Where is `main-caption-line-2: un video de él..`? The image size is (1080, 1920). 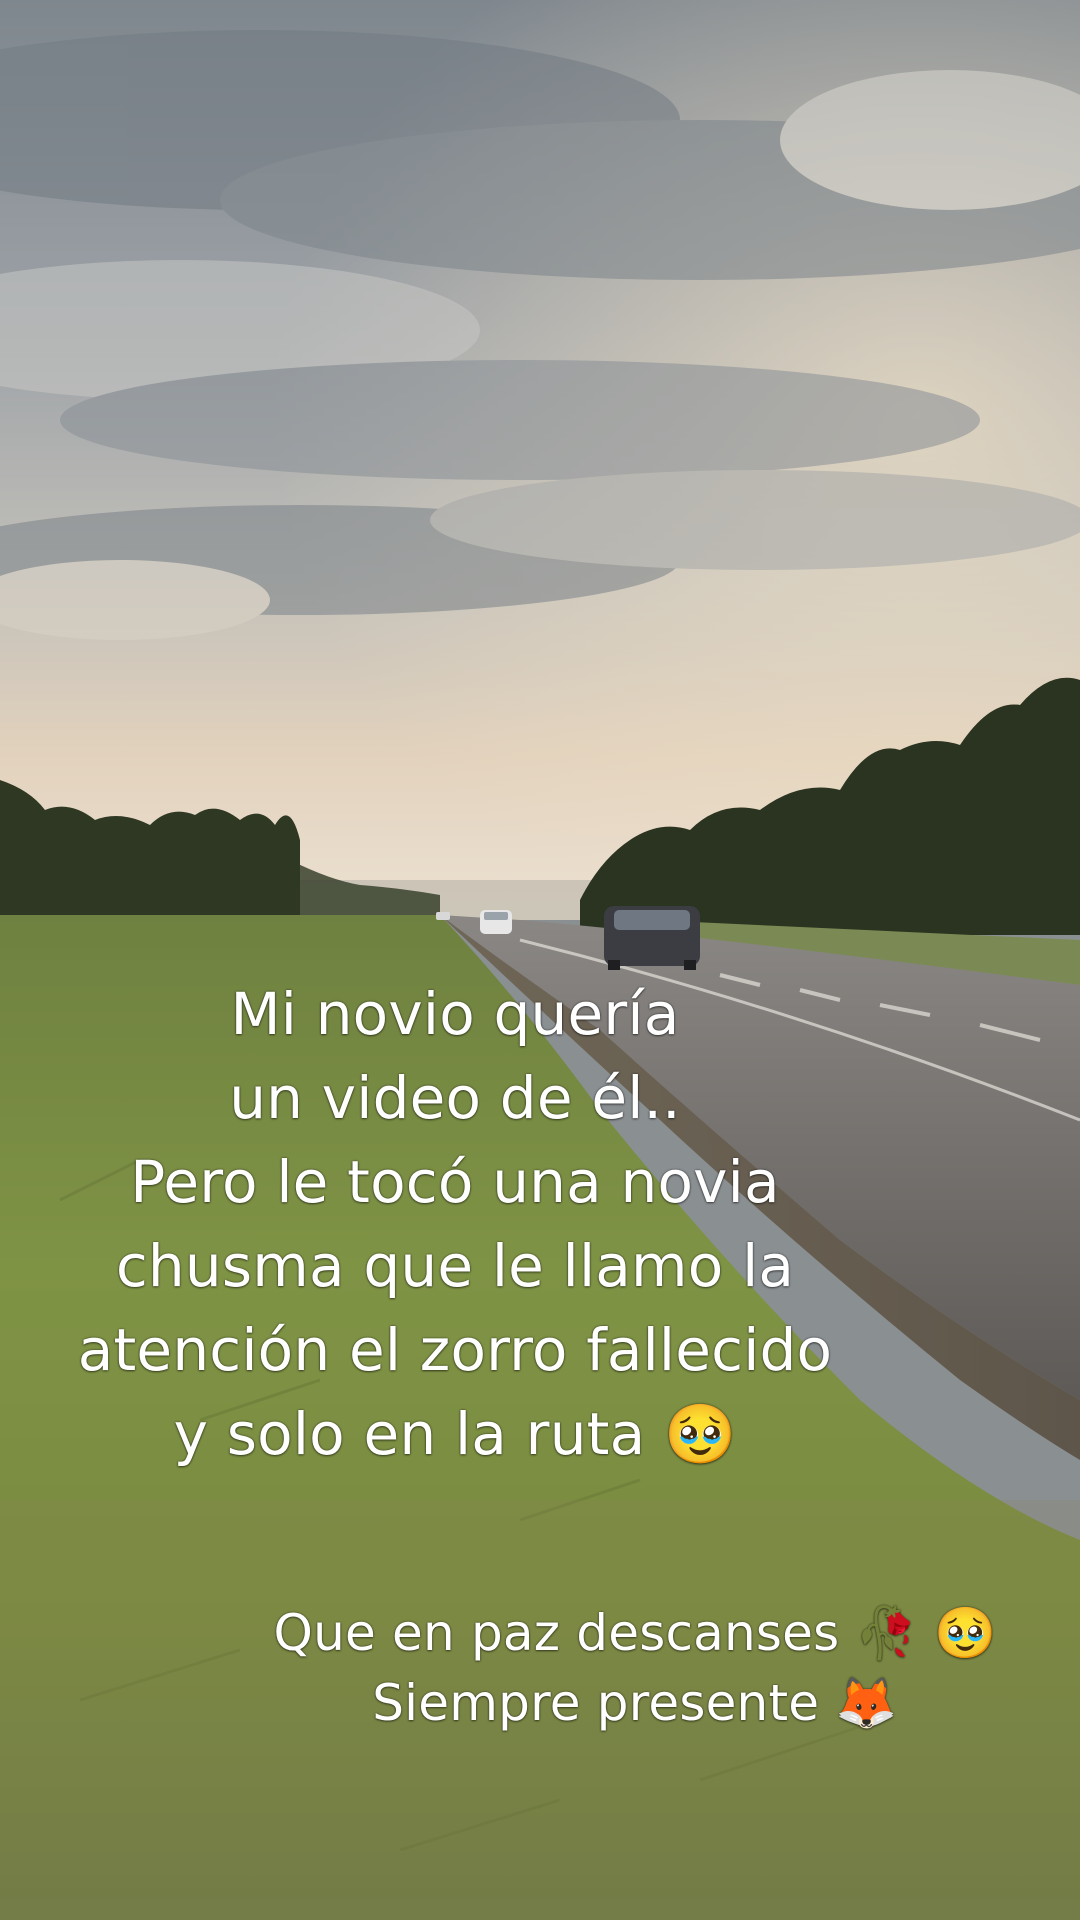
main-caption-line-2: un video de él.. is located at coordinates (455, 1098).